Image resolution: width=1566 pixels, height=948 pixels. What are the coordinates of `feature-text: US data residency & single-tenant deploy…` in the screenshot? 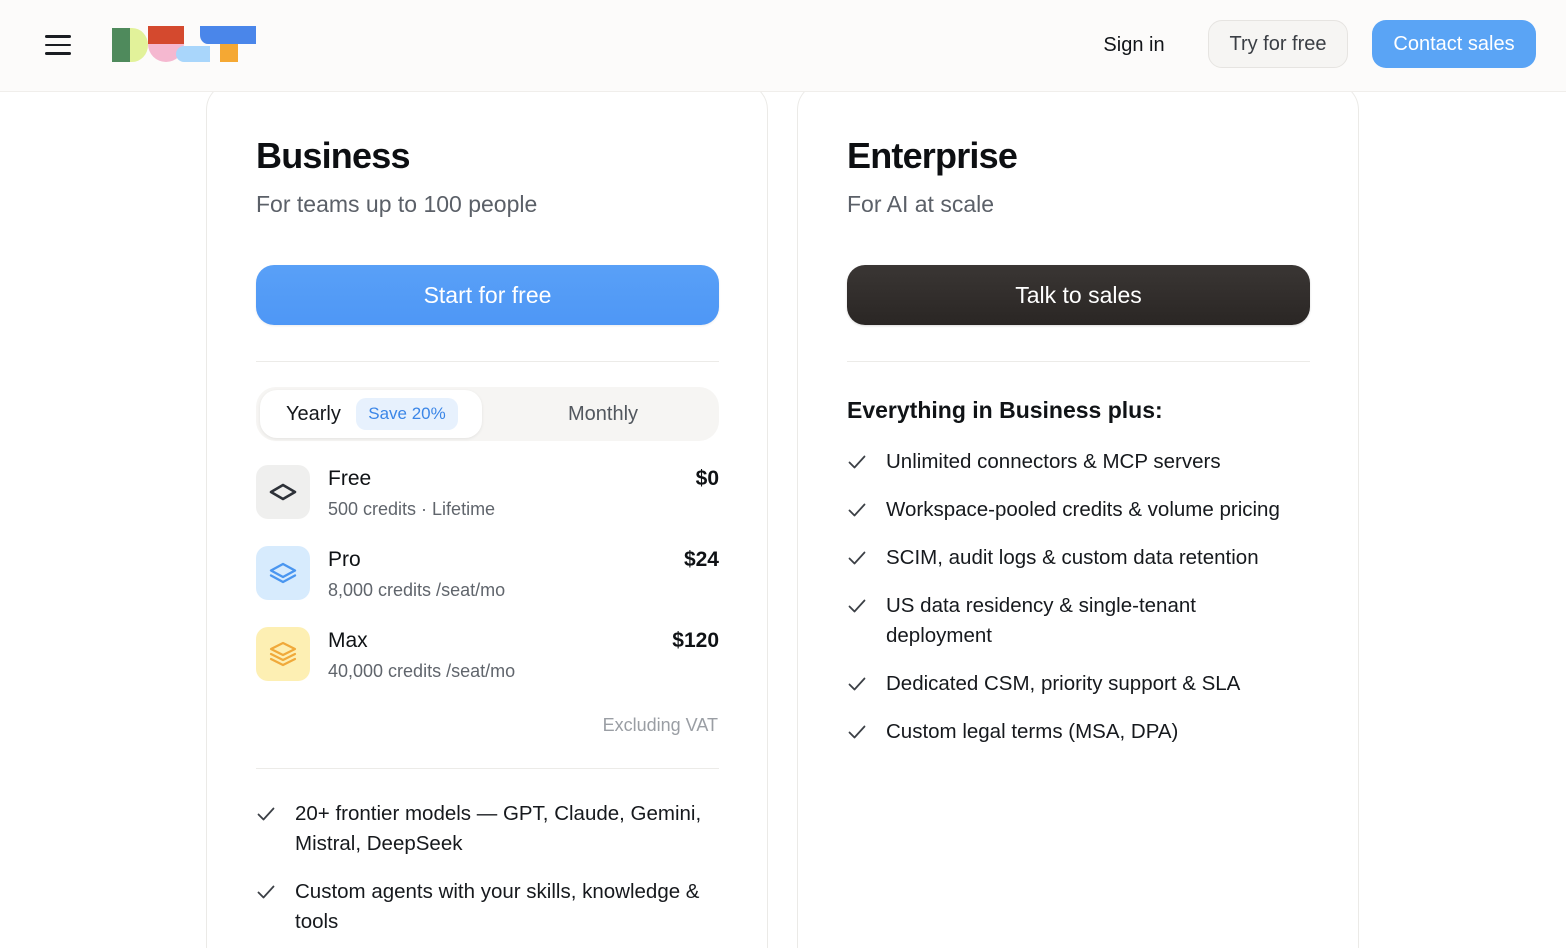 It's located at (1041, 620).